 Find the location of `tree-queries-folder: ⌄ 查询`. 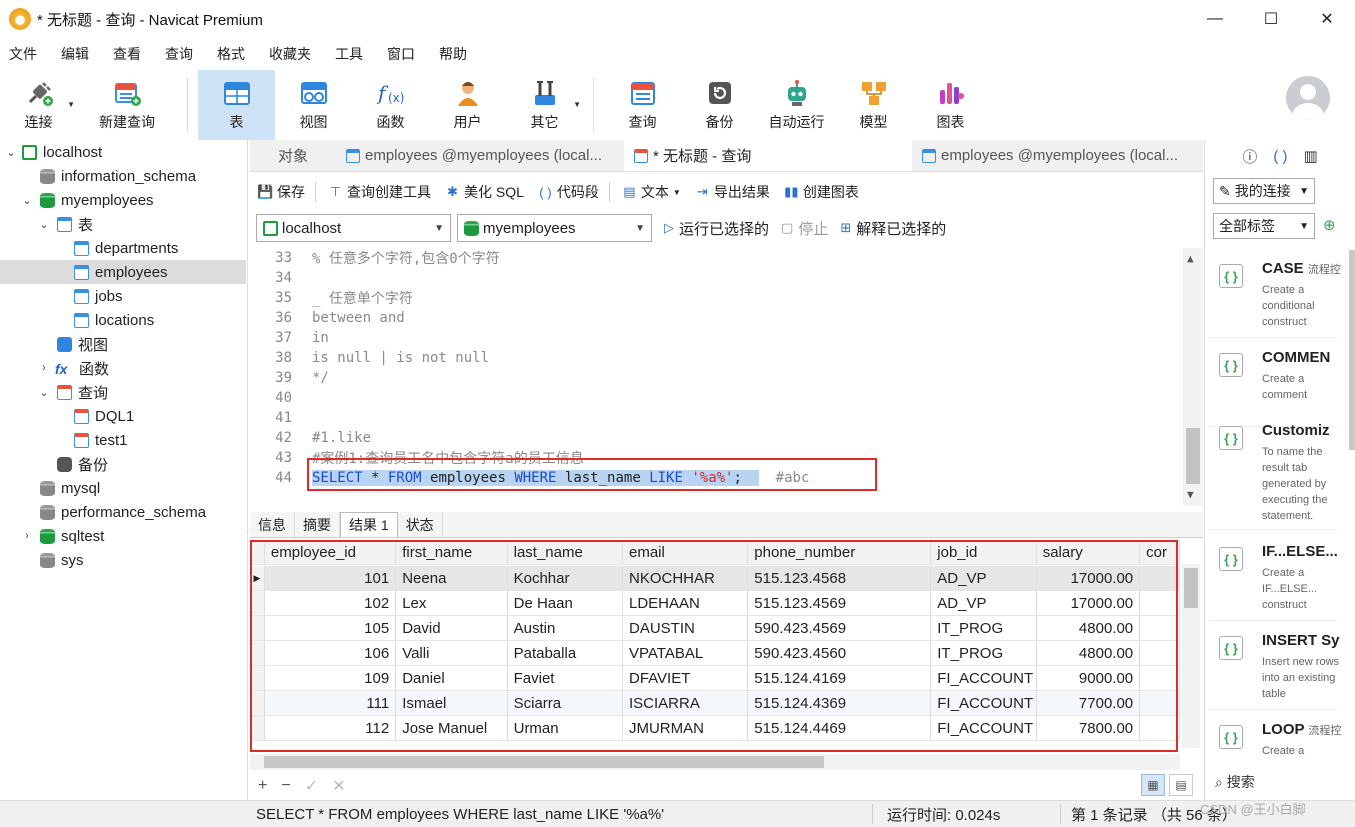

tree-queries-folder: ⌄ 查询 is located at coordinates (123, 392).